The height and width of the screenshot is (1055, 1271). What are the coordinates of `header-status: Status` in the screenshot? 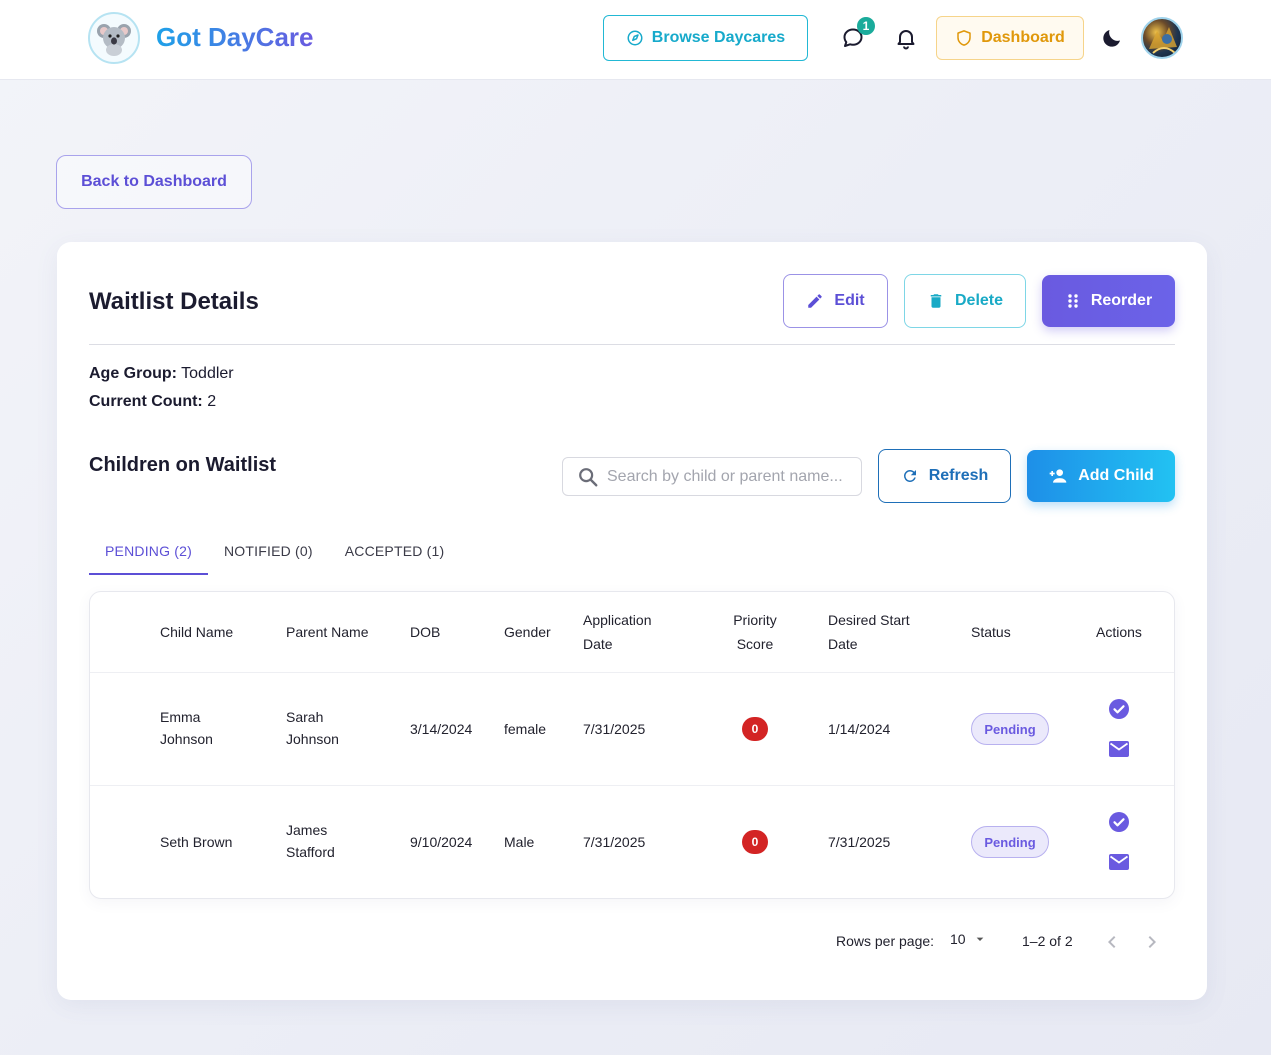 It's located at (991, 632).